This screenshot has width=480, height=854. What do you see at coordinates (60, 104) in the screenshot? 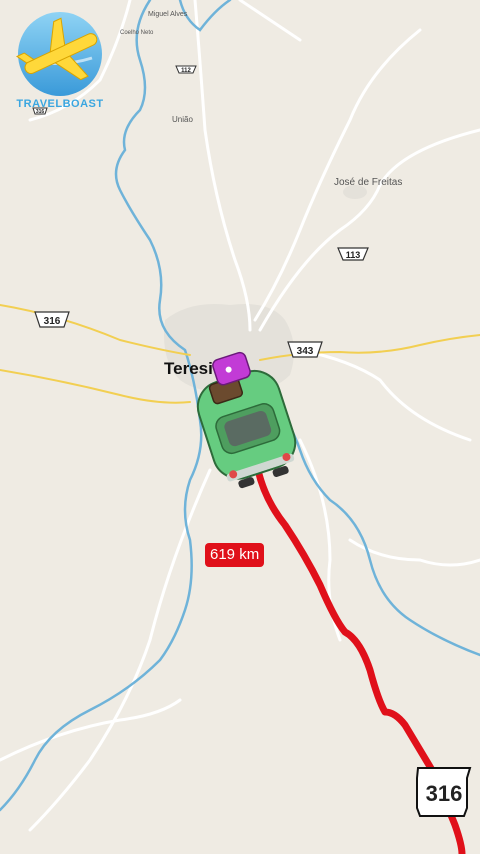
I see `brand-name: TRAVELBOAST` at bounding box center [60, 104].